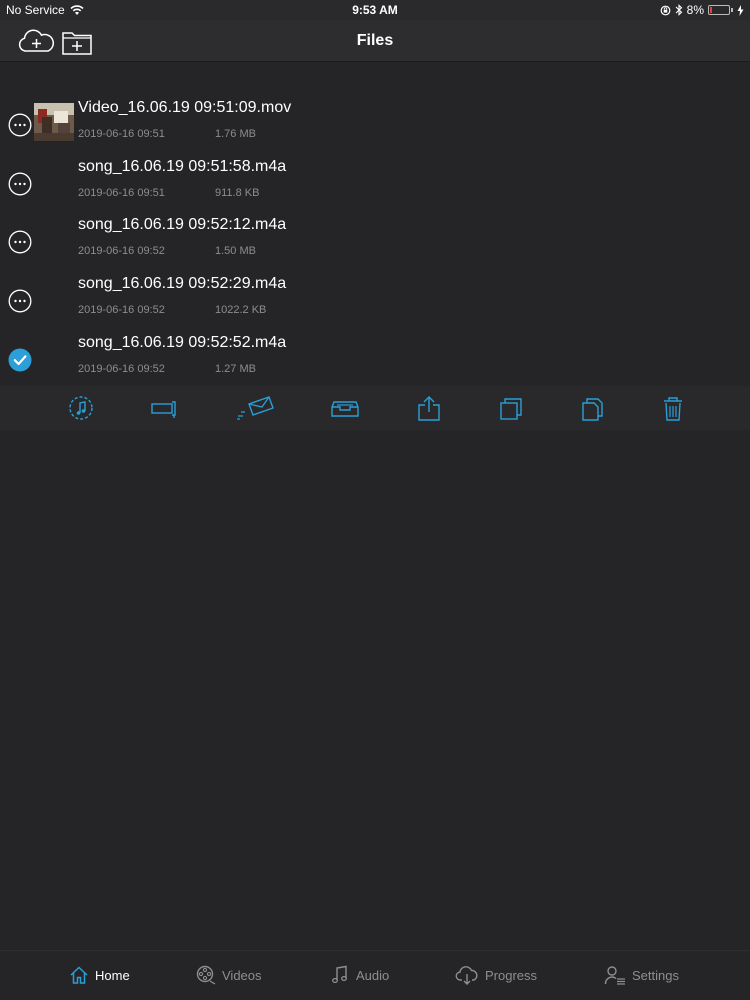  I want to click on file-size: 1.27 MB, so click(235, 368).